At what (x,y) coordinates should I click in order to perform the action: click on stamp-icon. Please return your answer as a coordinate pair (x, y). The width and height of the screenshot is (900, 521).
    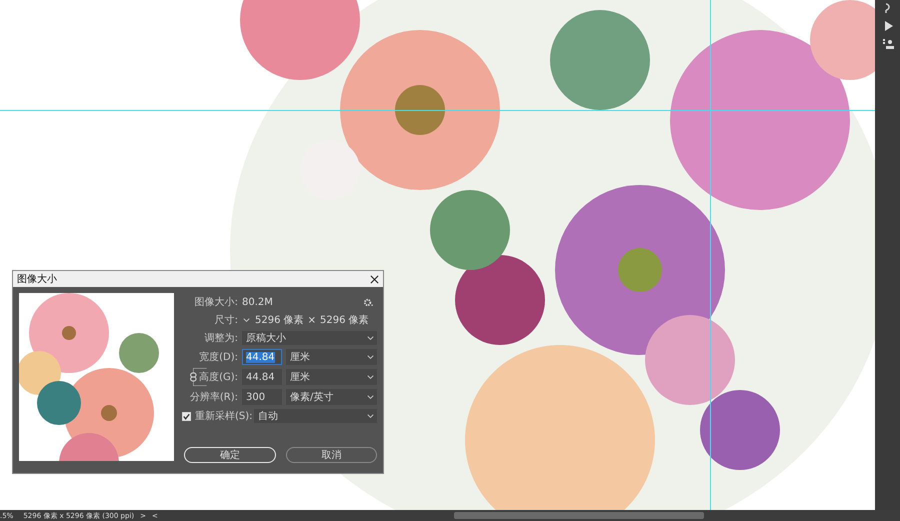
    Looking at the image, I should click on (888, 44).